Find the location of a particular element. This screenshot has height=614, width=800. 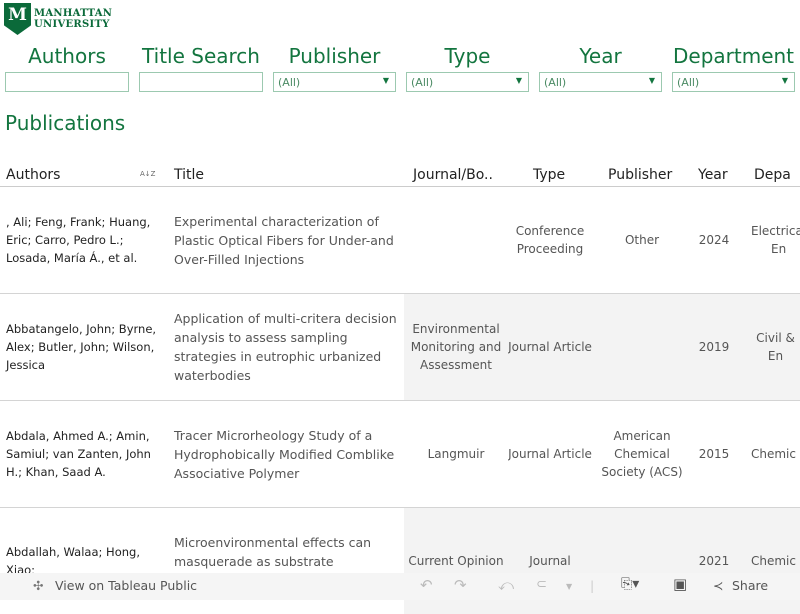

cell-dept: Electrical En is located at coordinates (775, 240).